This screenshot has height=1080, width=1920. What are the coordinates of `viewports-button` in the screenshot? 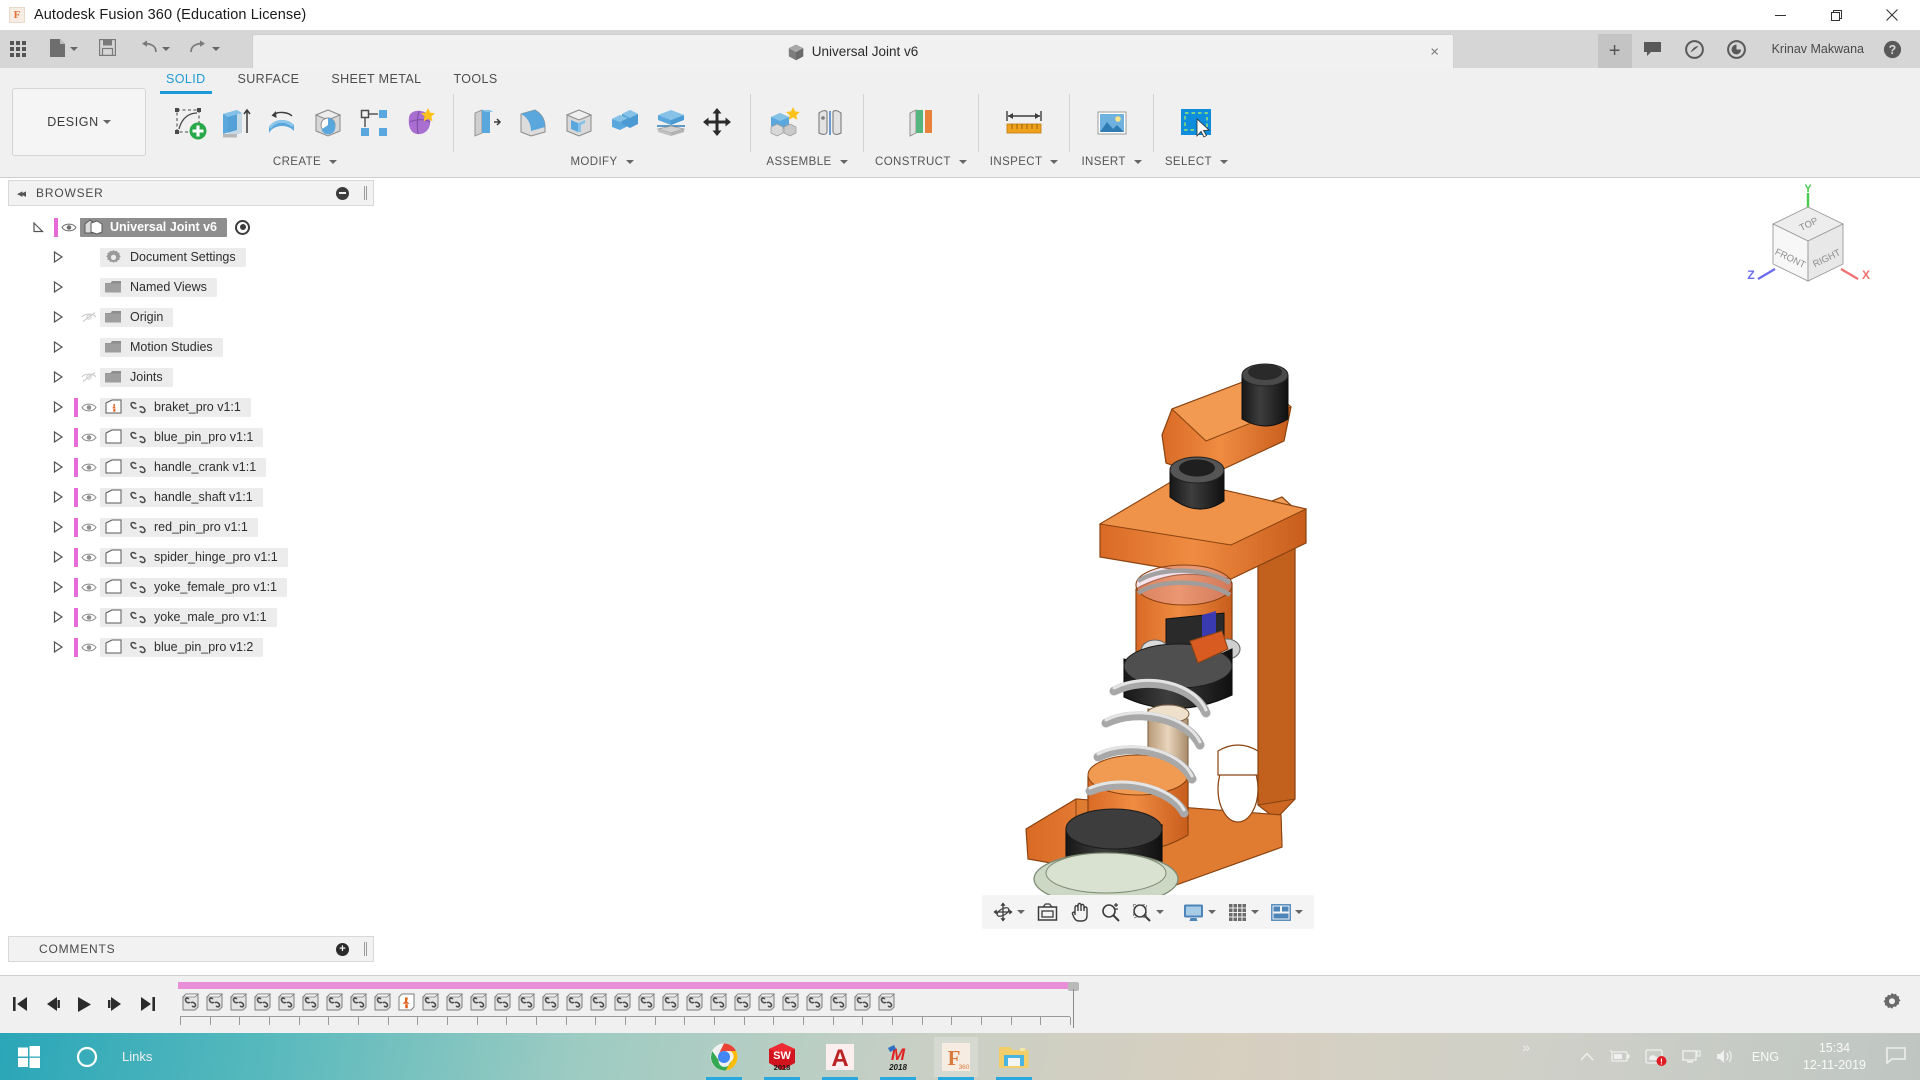 It's located at (1287, 912).